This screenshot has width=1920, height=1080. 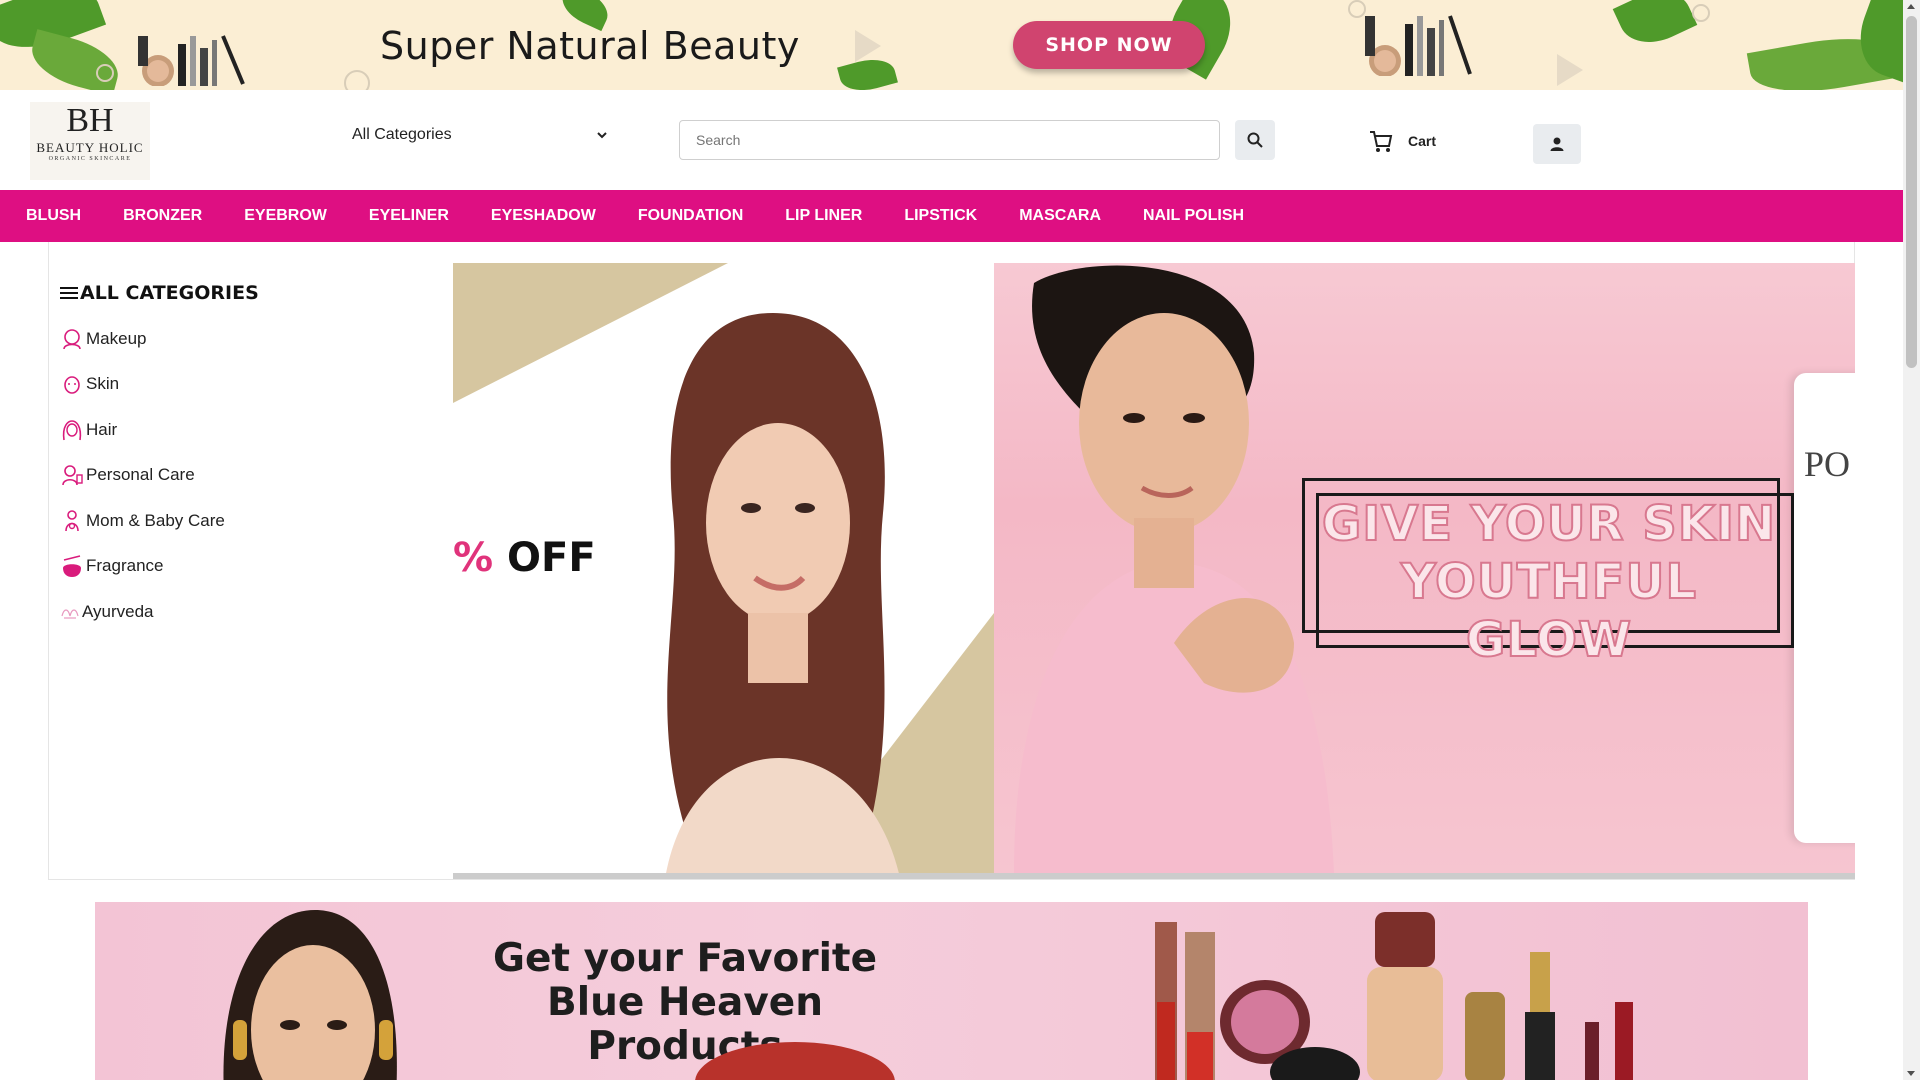 What do you see at coordinates (690, 216) in the screenshot?
I see `nav-item-foundation: FOUNDATION` at bounding box center [690, 216].